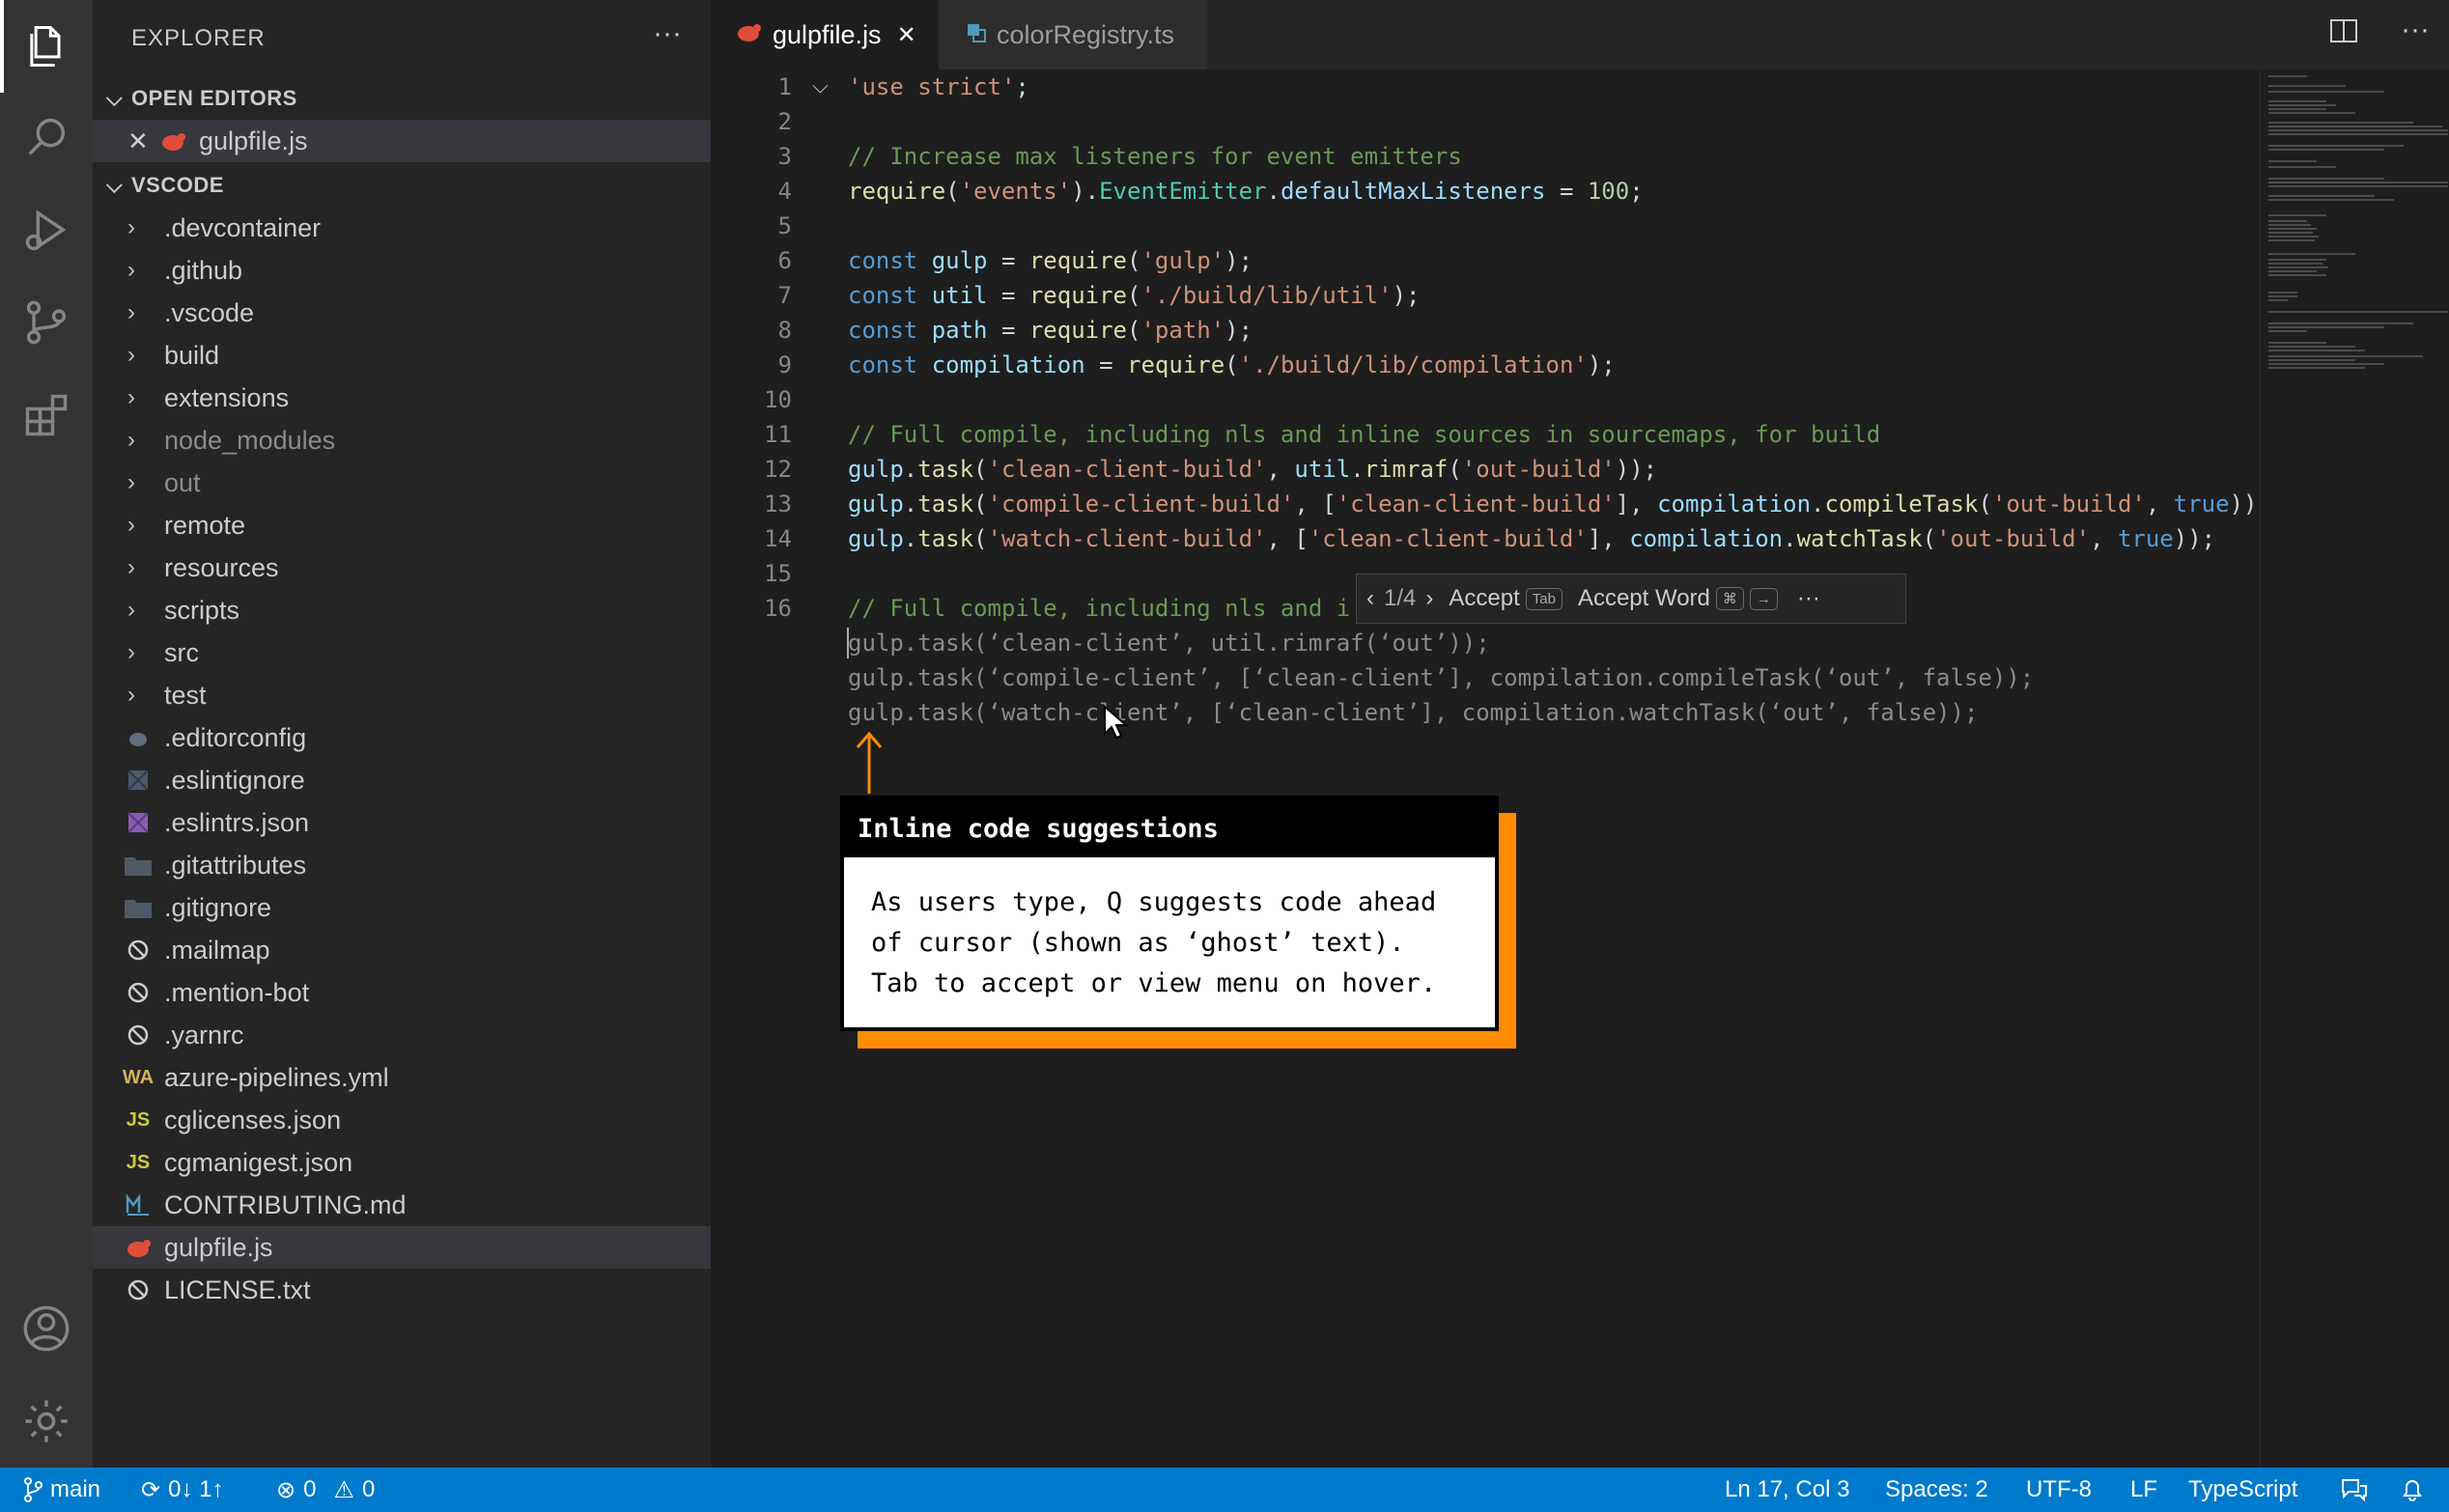 This screenshot has width=2449, height=1512. What do you see at coordinates (46, 1329) in the screenshot?
I see `accounts-icon` at bounding box center [46, 1329].